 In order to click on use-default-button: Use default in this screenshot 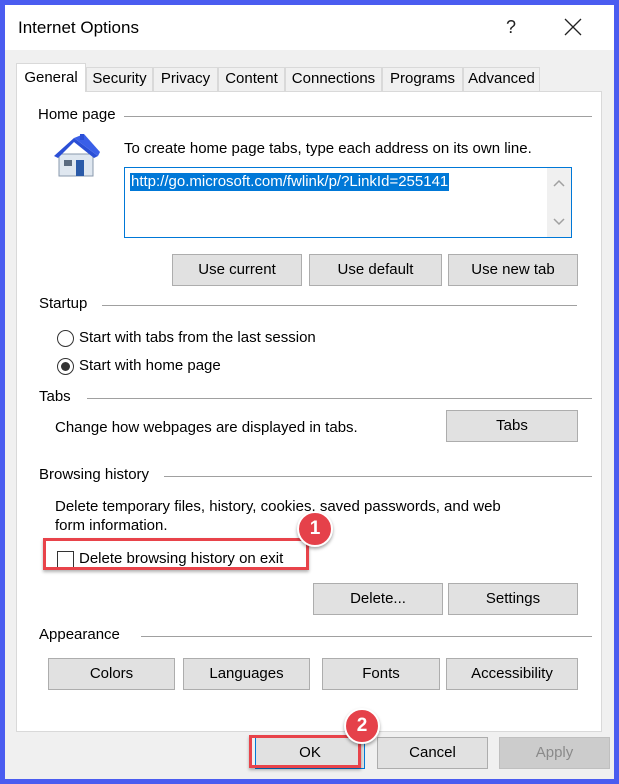, I will do `click(375, 270)`.